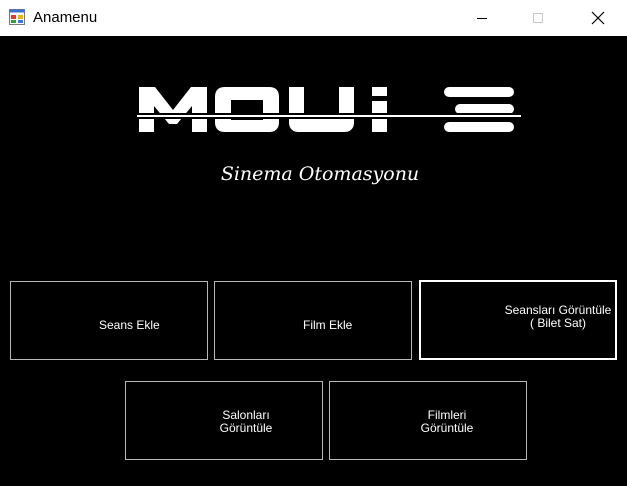  I want to click on seanslari-goruntule-button: Seansları Görüntüle ( Bilet Sat), so click(518, 320).